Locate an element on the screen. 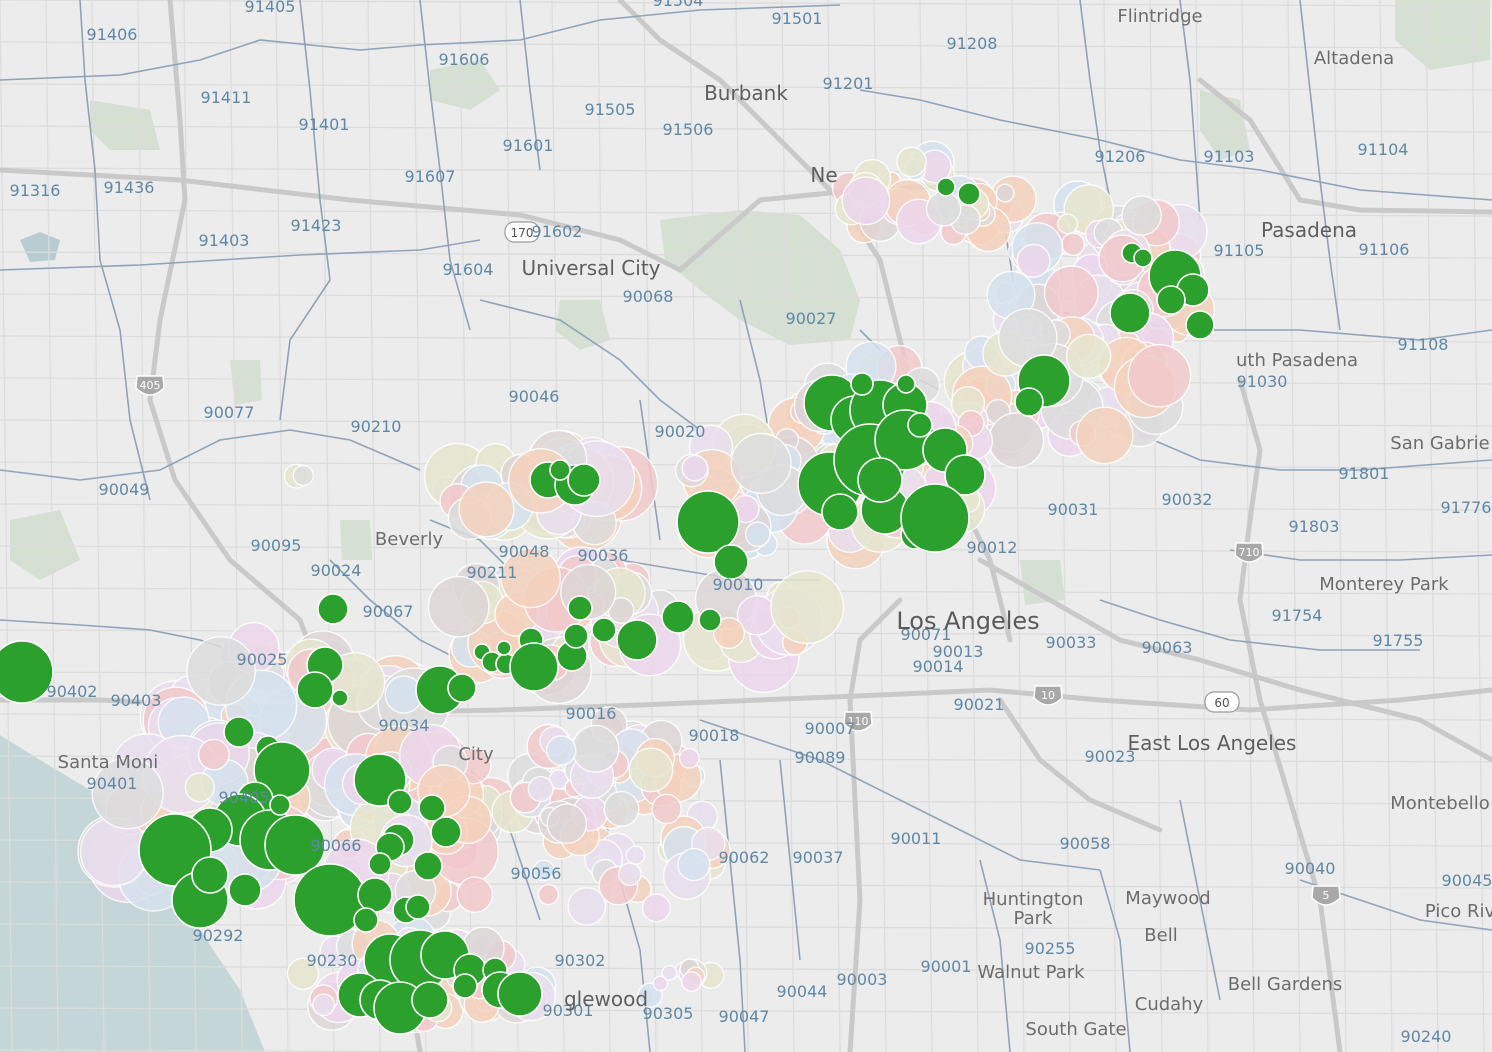 Image resolution: width=1492 pixels, height=1052 pixels. zip-code-label: 90020 is located at coordinates (680, 431).